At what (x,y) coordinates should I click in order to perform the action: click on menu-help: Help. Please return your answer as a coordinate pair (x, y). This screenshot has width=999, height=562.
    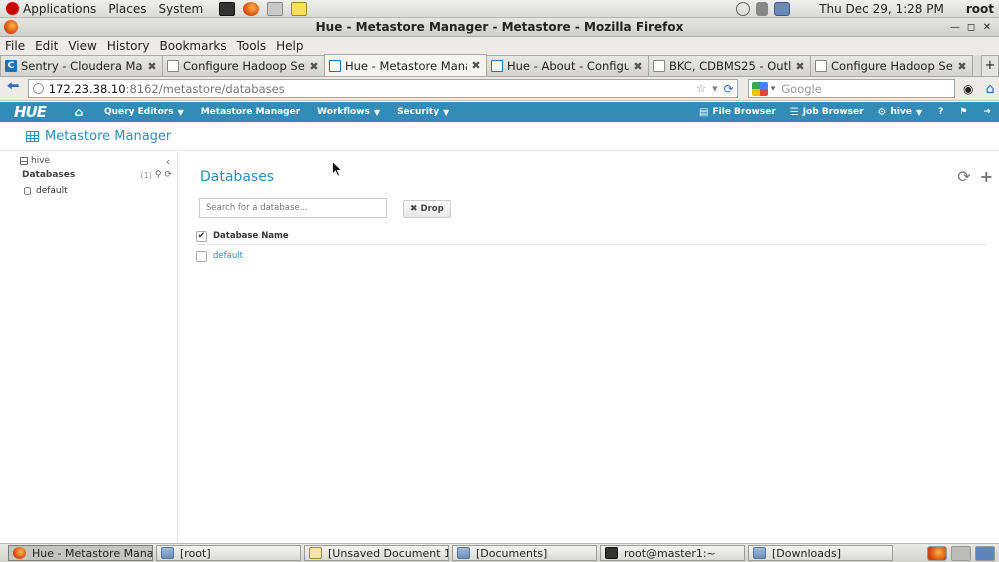
    Looking at the image, I should click on (289, 46).